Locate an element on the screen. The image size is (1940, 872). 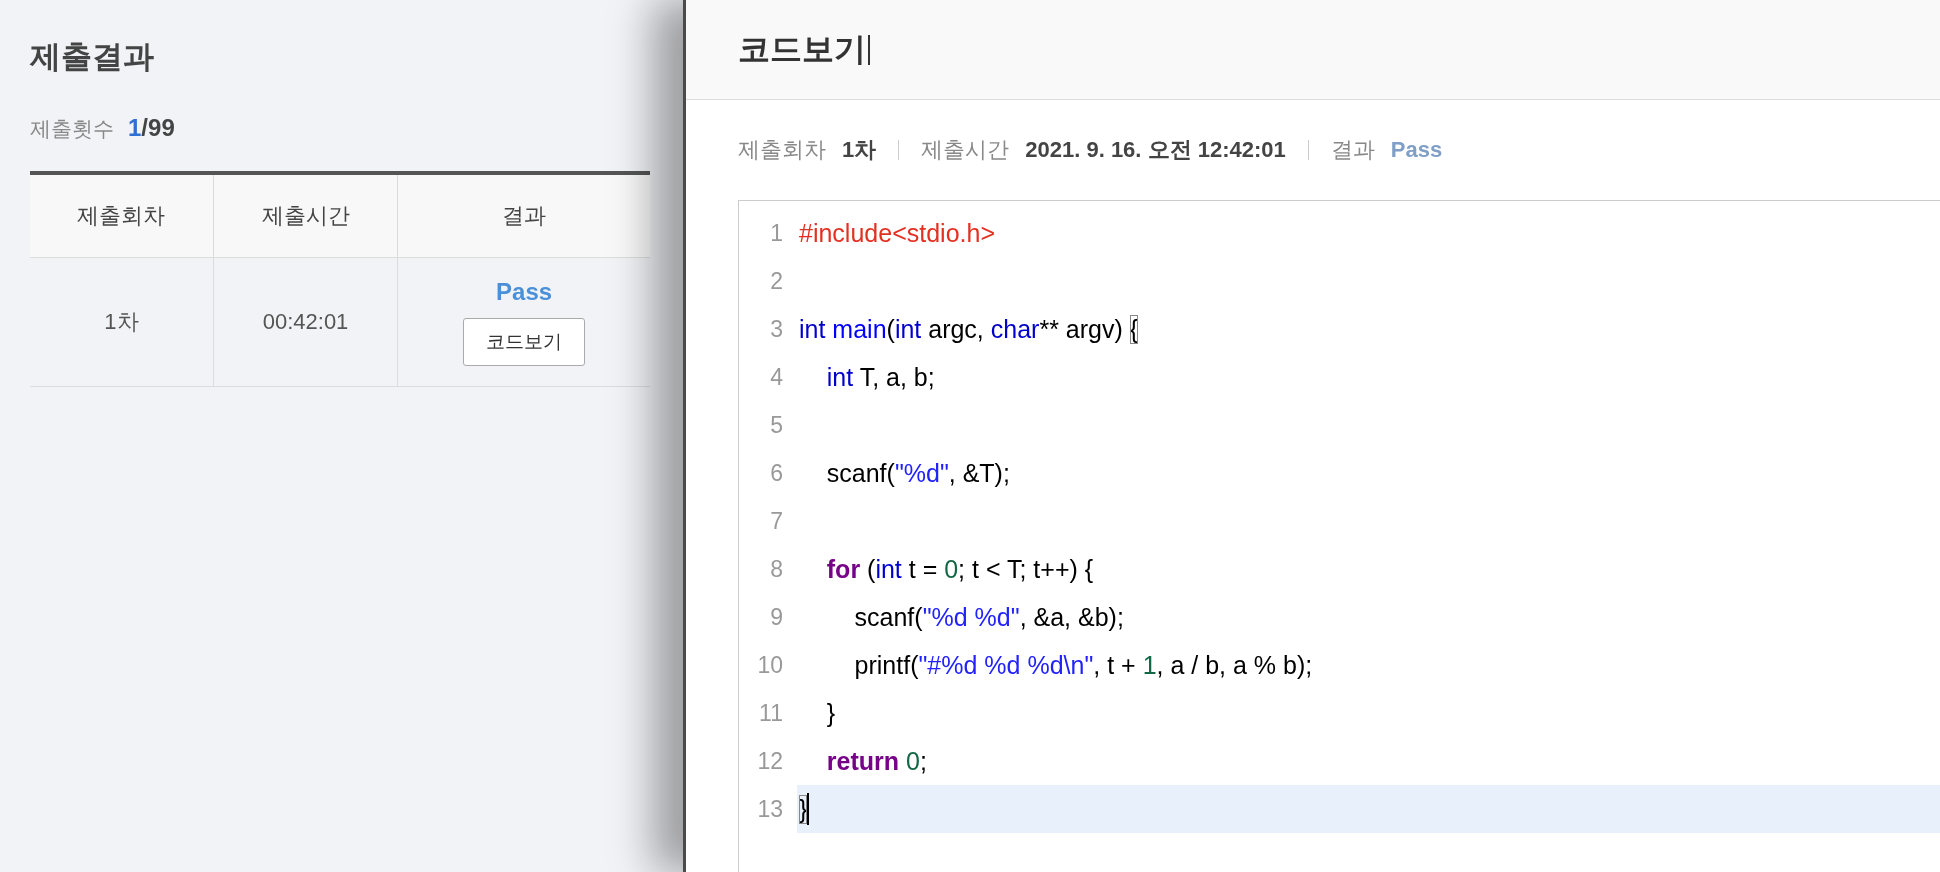
code-line: printf("#%d %d %d\n", t + 1, a / b, a % b); is located at coordinates (1083, 665).